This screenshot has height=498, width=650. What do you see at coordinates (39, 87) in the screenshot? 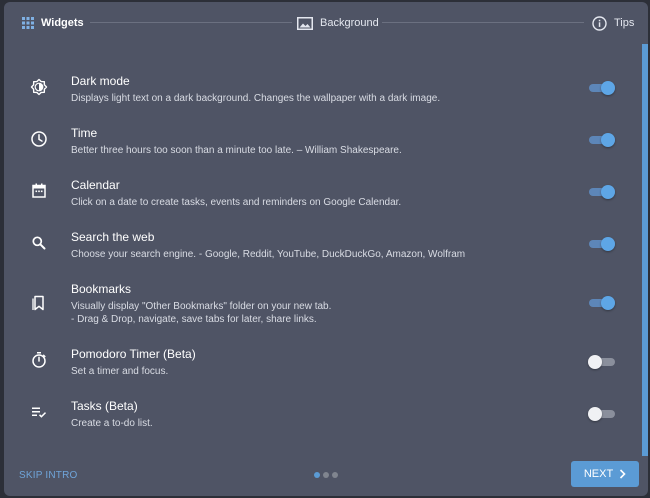
I see `brightness-icon` at bounding box center [39, 87].